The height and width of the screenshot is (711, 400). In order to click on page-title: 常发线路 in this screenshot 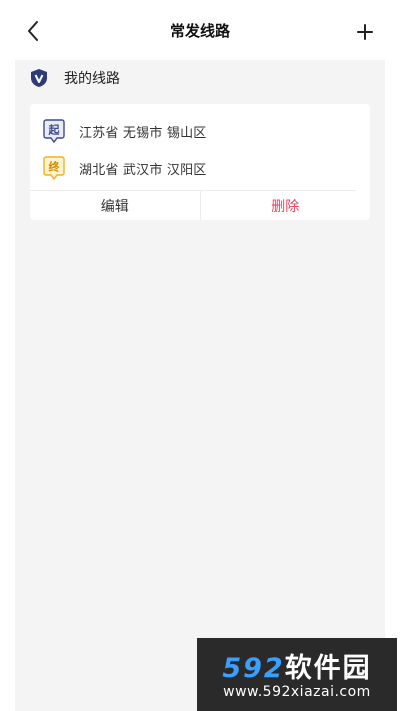, I will do `click(199, 31)`.